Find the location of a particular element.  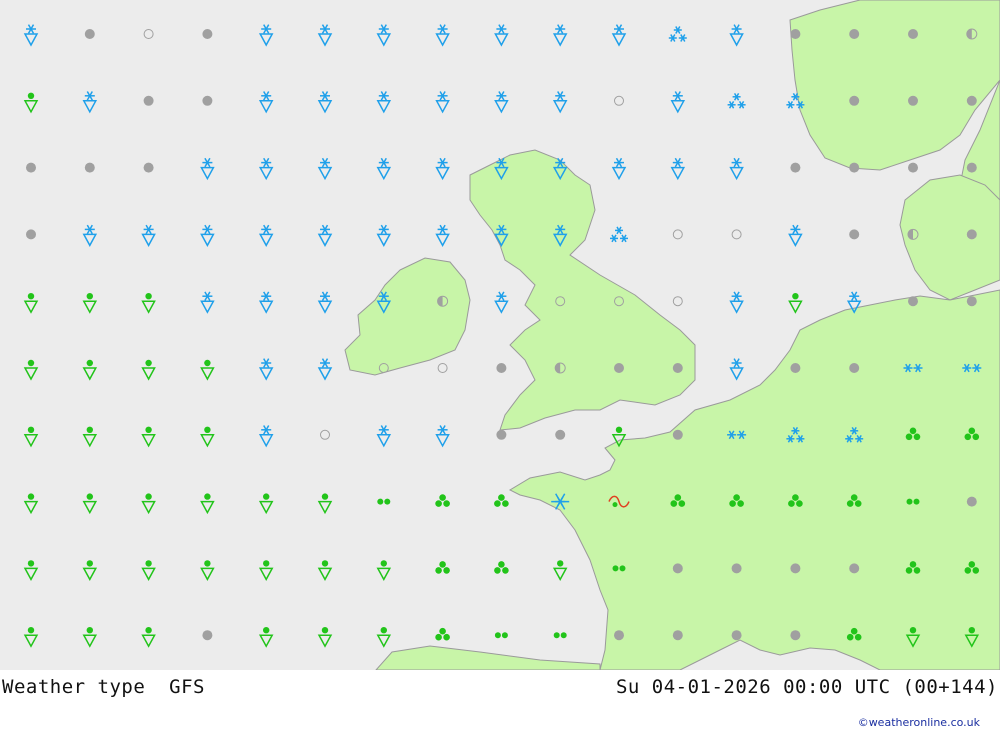

datetime-label: Su 04-01-2026 00:00 UTC (00+144) is located at coordinates (806, 687).